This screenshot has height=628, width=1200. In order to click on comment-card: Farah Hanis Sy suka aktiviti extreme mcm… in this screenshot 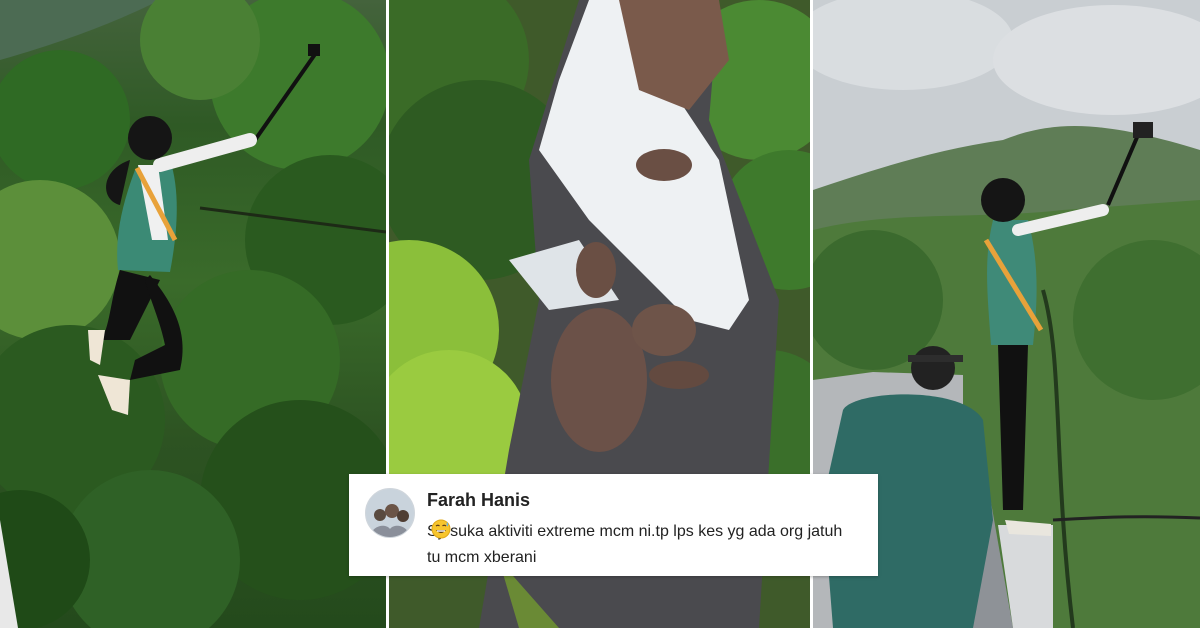, I will do `click(613, 525)`.